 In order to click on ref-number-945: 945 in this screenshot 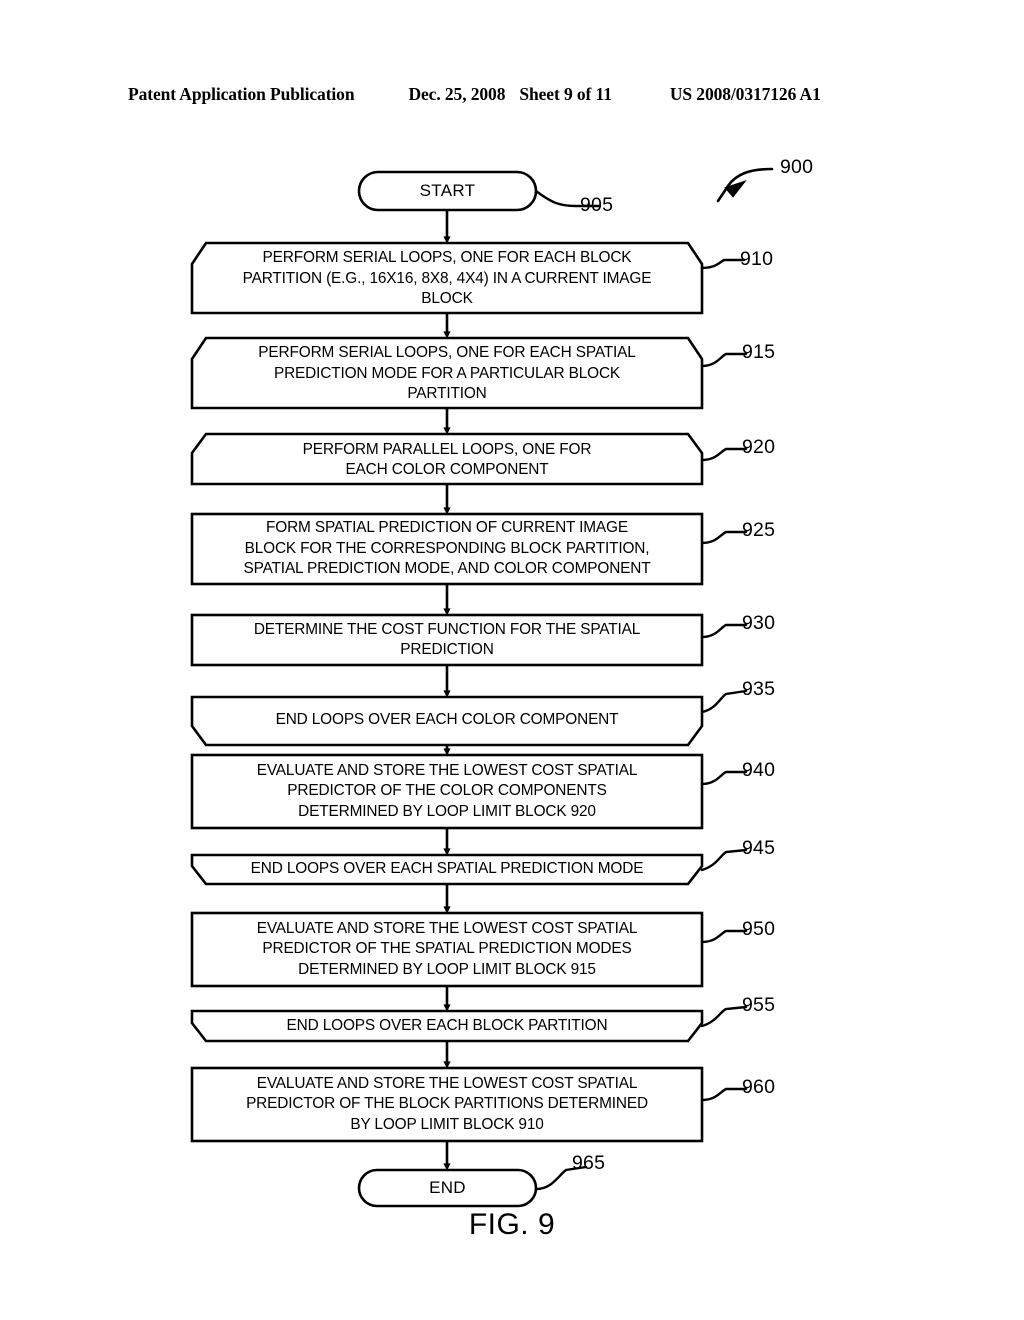, I will do `click(759, 848)`.